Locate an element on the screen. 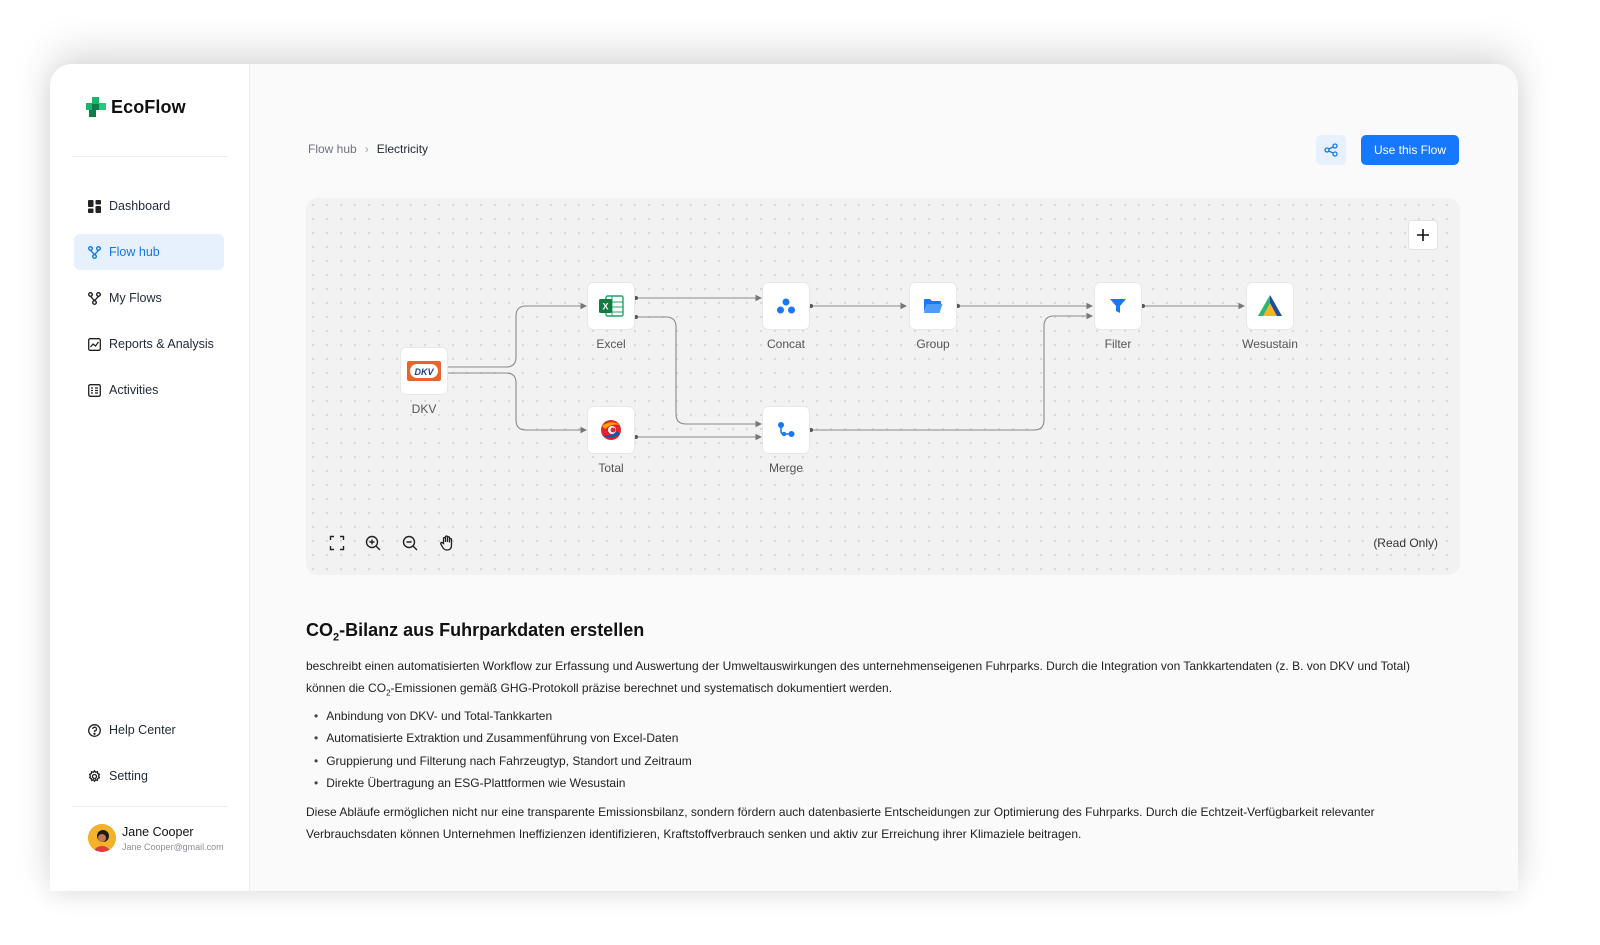 This screenshot has height=945, width=1600. user-profile: Jane Cooper Jane Cooper@gmail.com is located at coordinates (156, 838).